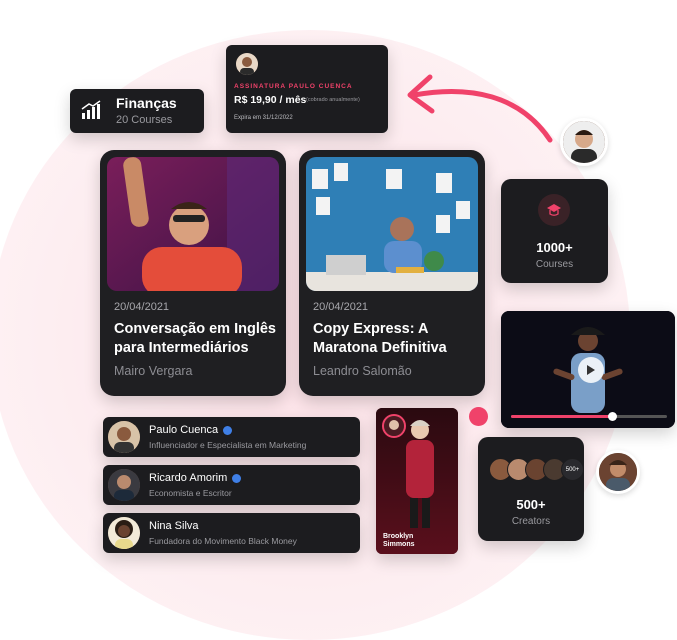 The width and height of the screenshot is (677, 640). What do you see at coordinates (293, 86) in the screenshot?
I see `subscription-label: ASSINATURA PAULO CUENCA` at bounding box center [293, 86].